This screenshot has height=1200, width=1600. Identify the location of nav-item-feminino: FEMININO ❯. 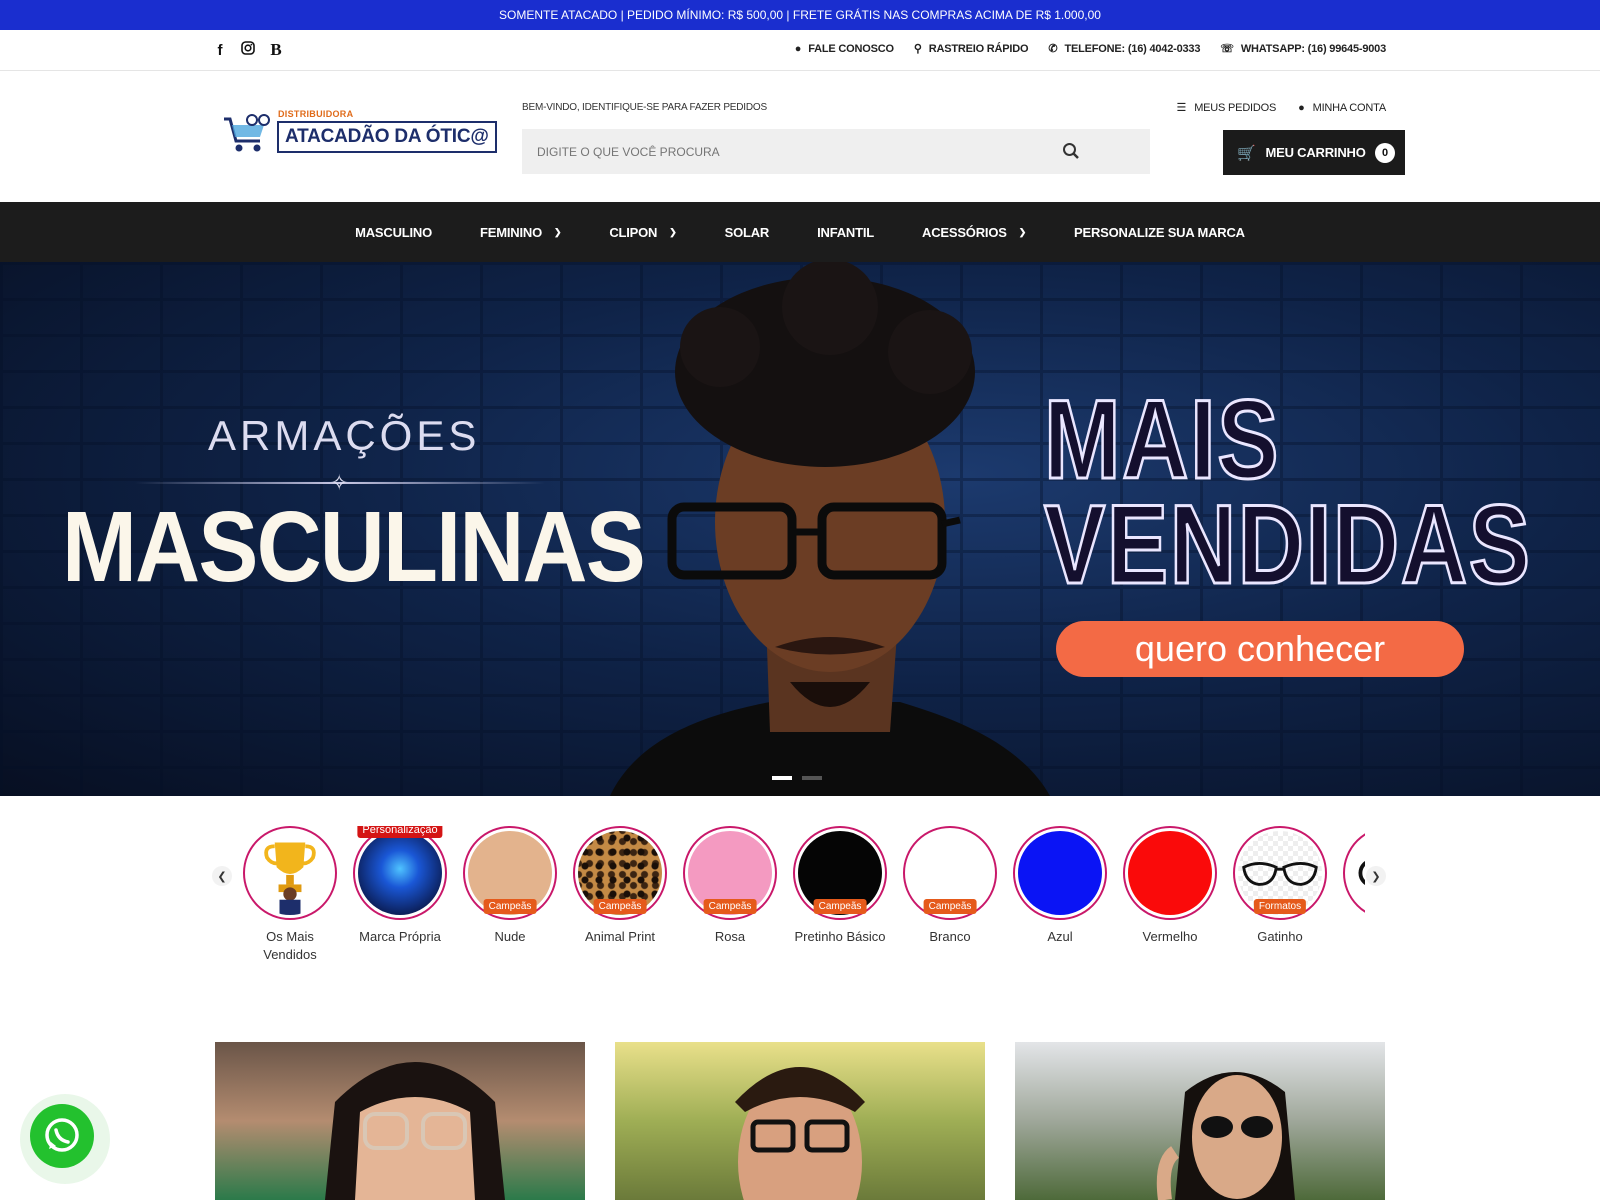
(521, 232).